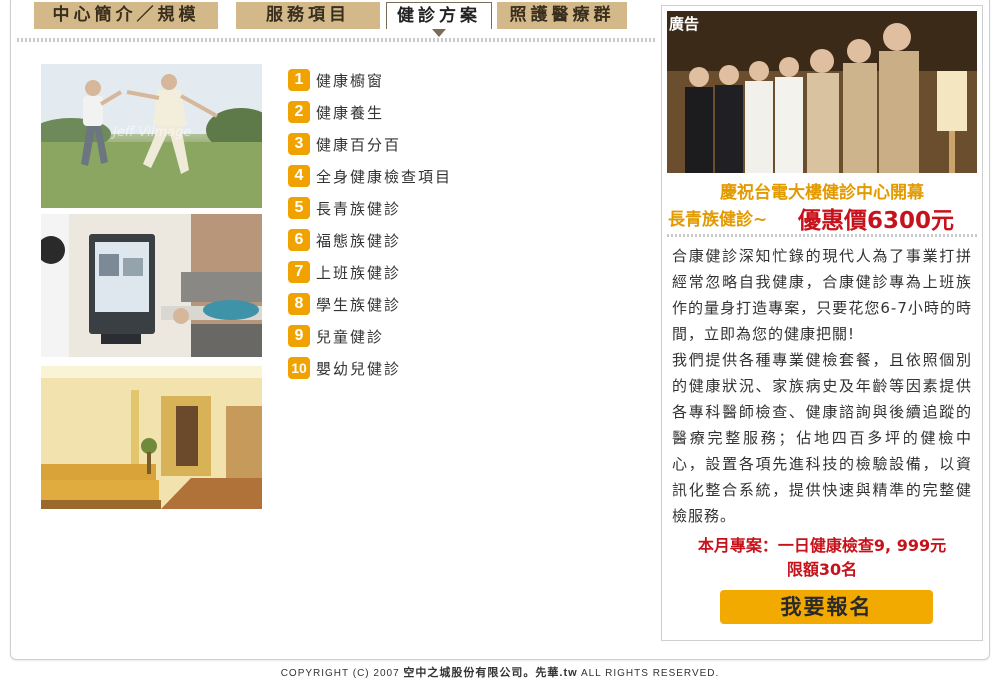 This screenshot has height=684, width=1000. Describe the element at coordinates (299, 80) in the screenshot. I see `number-badge: 1` at that location.